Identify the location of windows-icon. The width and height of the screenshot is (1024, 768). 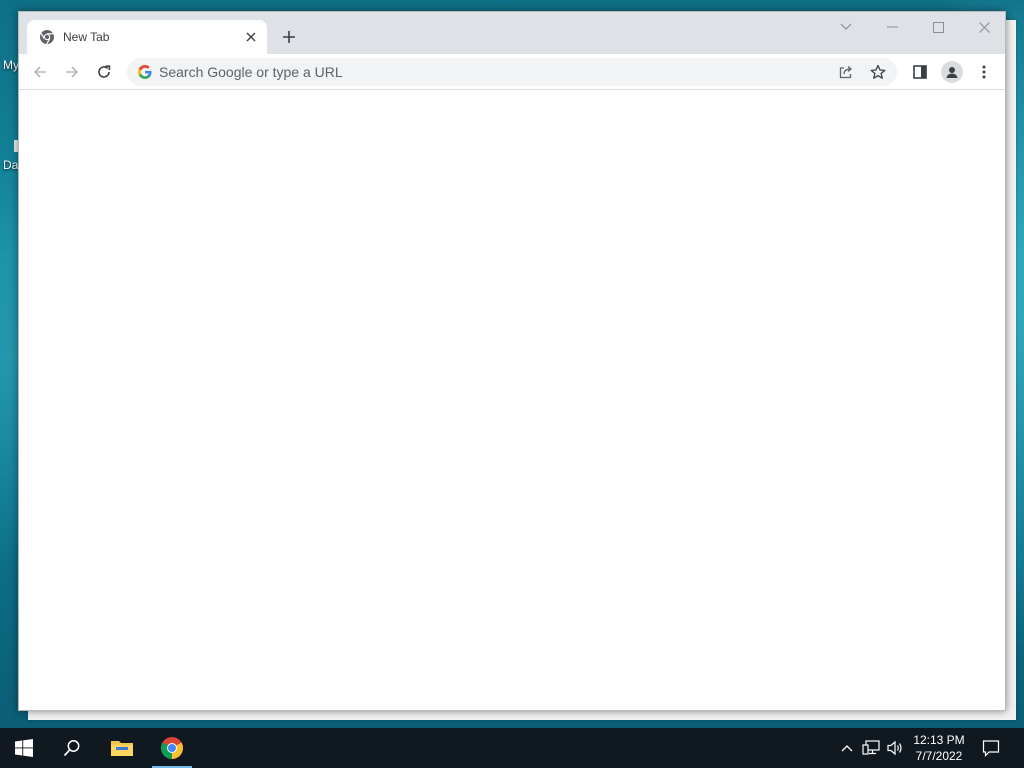
(24, 748).